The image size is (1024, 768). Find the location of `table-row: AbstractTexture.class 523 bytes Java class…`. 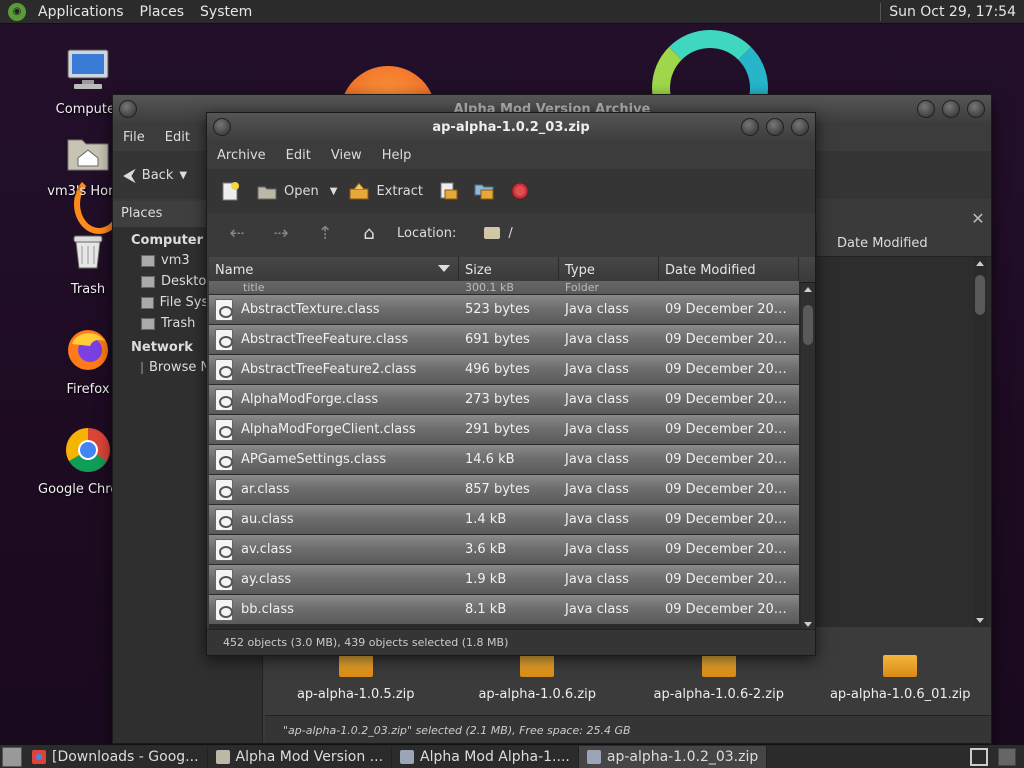

table-row: AbstractTexture.class 523 bytes Java class… is located at coordinates (504, 310).